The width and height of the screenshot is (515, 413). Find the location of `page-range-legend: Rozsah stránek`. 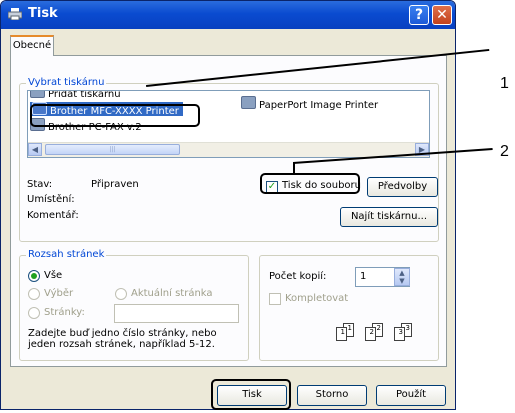

page-range-legend: Rozsah stránek is located at coordinates (66, 254).